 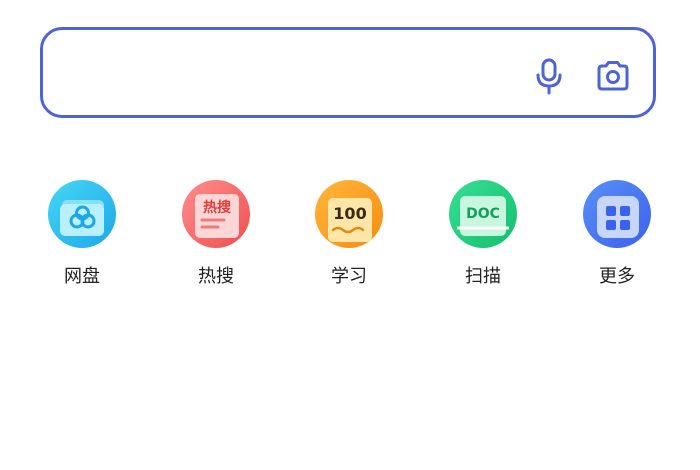 What do you see at coordinates (82, 214) in the screenshot?
I see `cloud-drive-icon` at bounding box center [82, 214].